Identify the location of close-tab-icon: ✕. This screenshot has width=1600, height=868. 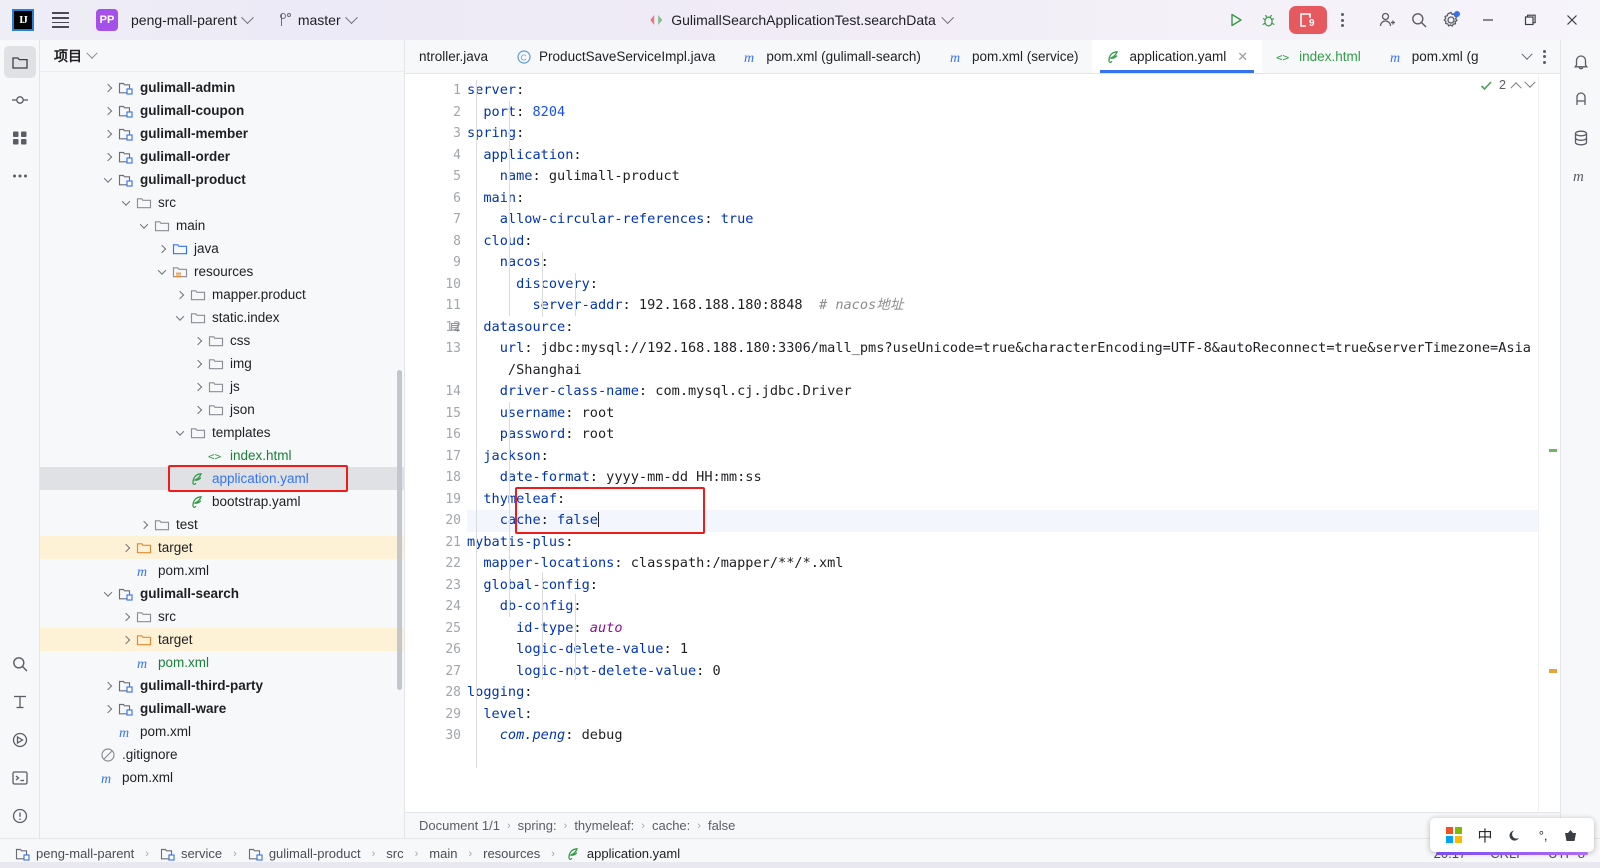
(1242, 57).